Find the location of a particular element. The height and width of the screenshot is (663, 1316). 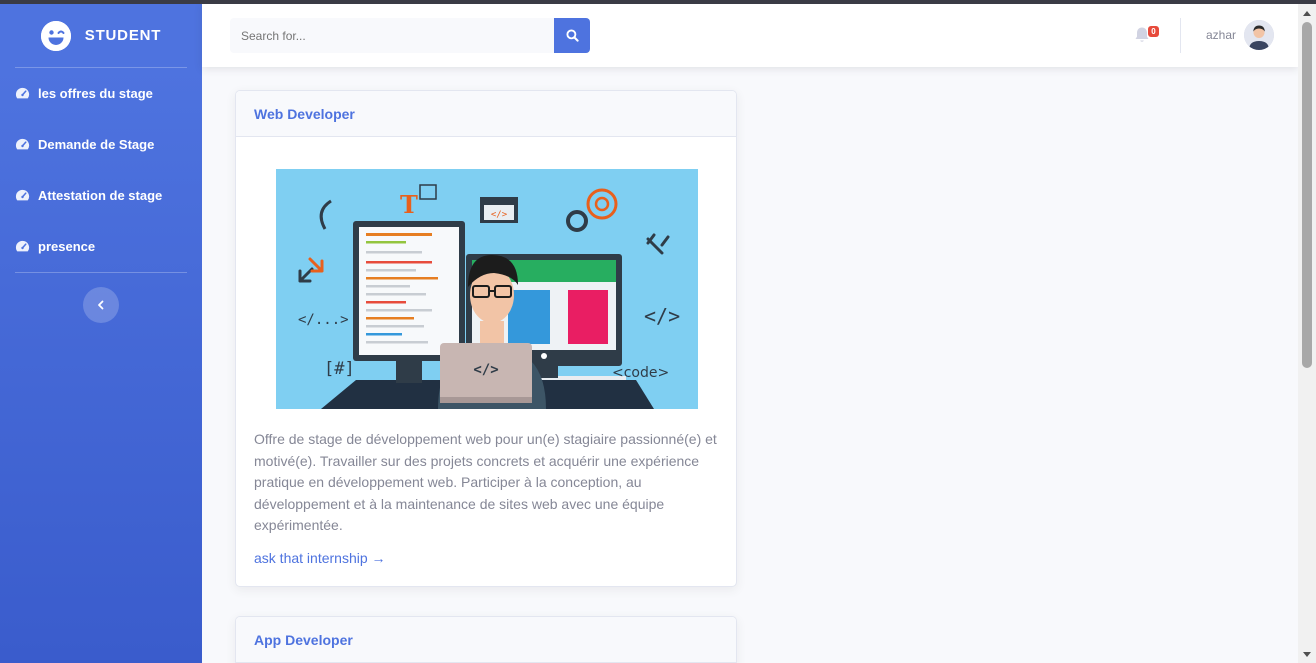

sidebar-item-label: Demande de Stage is located at coordinates (96, 144).